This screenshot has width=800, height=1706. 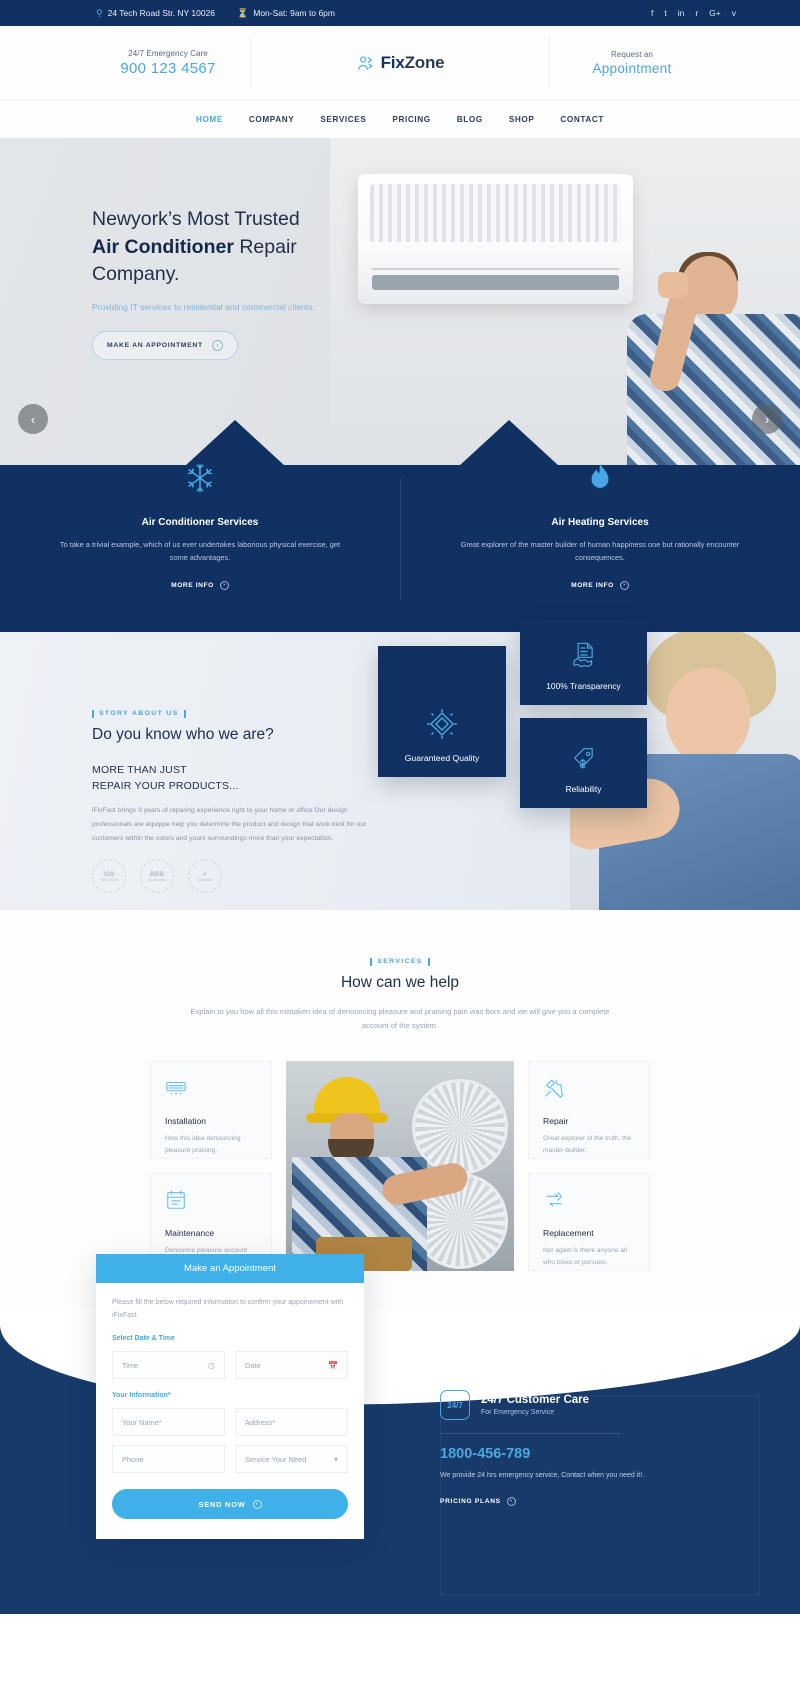 What do you see at coordinates (442, 758) in the screenshot?
I see `feature-card-label: Guaranteed Quality` at bounding box center [442, 758].